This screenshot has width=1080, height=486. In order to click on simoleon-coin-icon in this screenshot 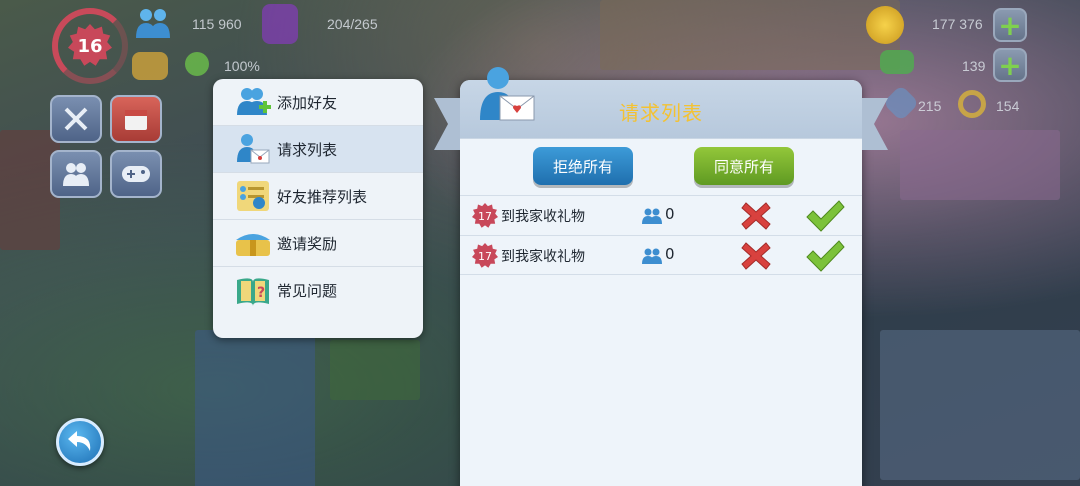, I will do `click(885, 25)`.